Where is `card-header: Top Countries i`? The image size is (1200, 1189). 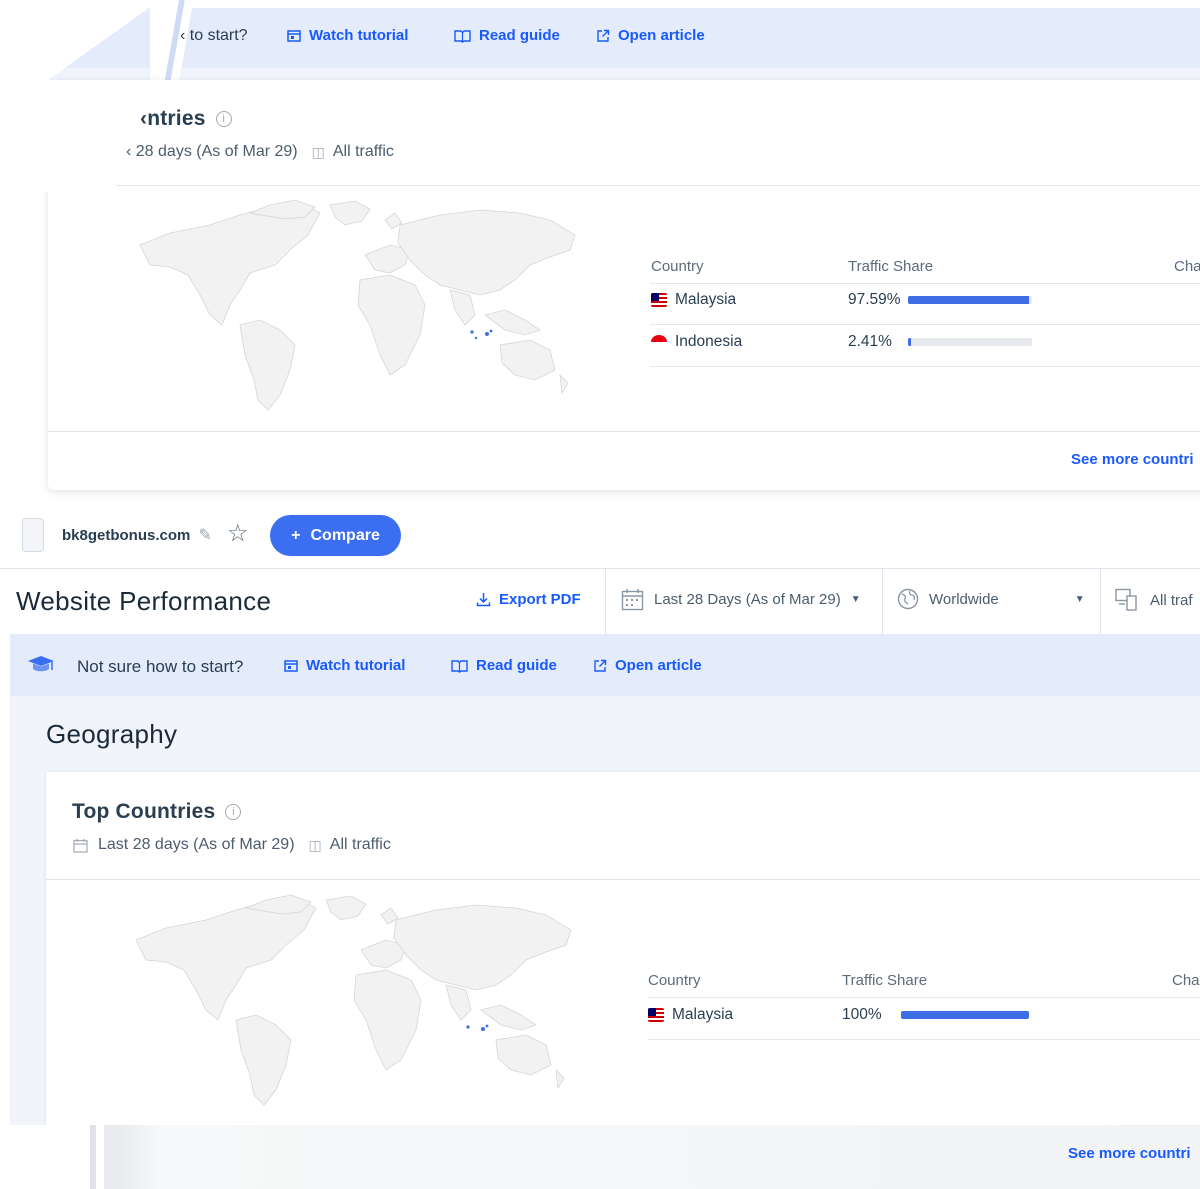 card-header: Top Countries i is located at coordinates (157, 812).